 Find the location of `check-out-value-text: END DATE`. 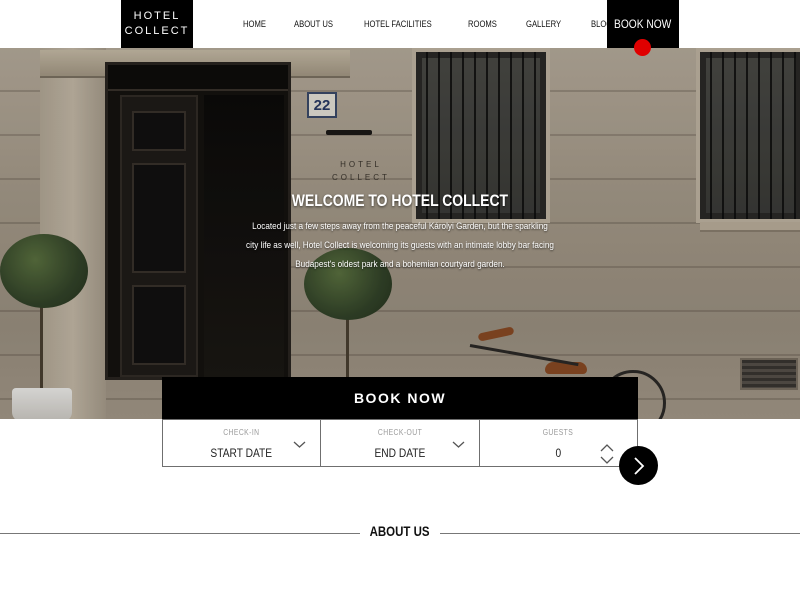

check-out-value-text: END DATE is located at coordinates (400, 453).